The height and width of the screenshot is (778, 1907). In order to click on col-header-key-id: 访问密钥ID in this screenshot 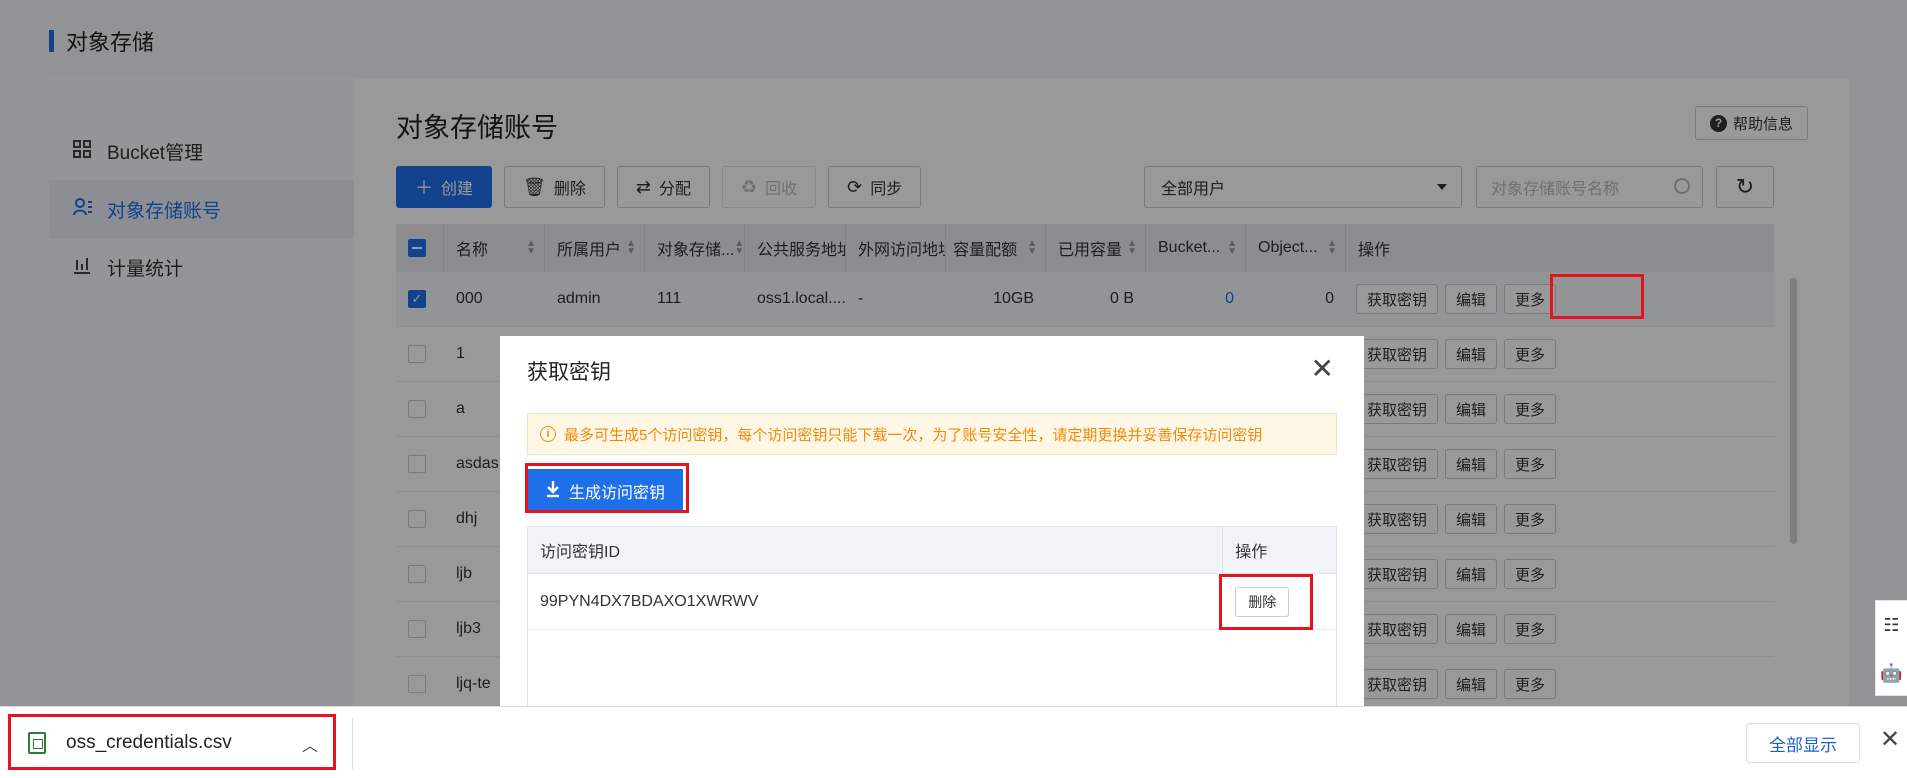, I will do `click(876, 550)`.